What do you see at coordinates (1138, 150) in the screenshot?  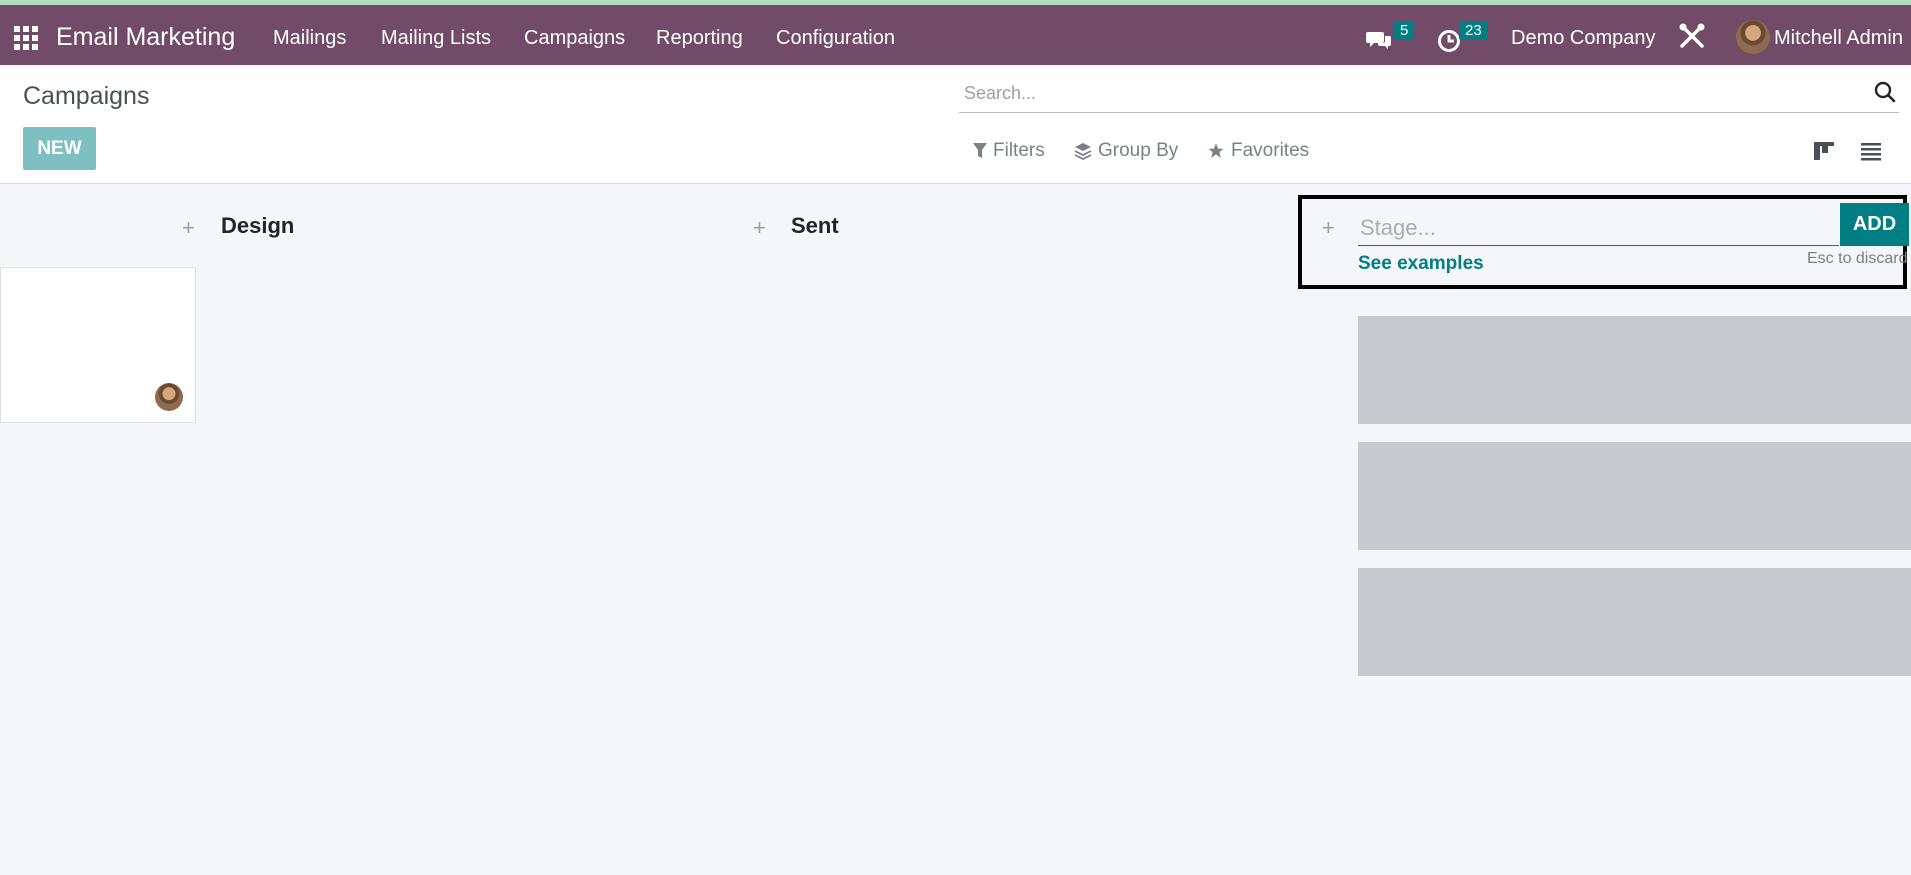 I see `group-by-label: Group By` at bounding box center [1138, 150].